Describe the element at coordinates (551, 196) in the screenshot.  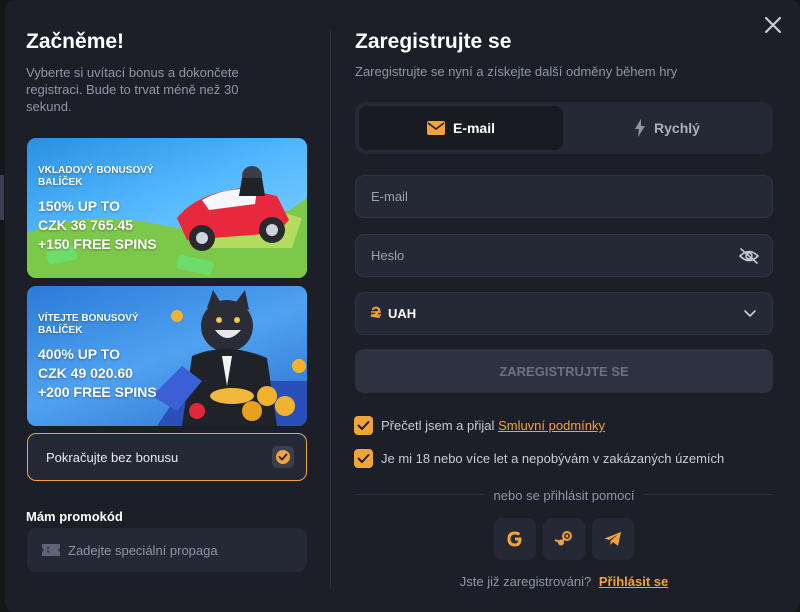
I see `email-input` at that location.